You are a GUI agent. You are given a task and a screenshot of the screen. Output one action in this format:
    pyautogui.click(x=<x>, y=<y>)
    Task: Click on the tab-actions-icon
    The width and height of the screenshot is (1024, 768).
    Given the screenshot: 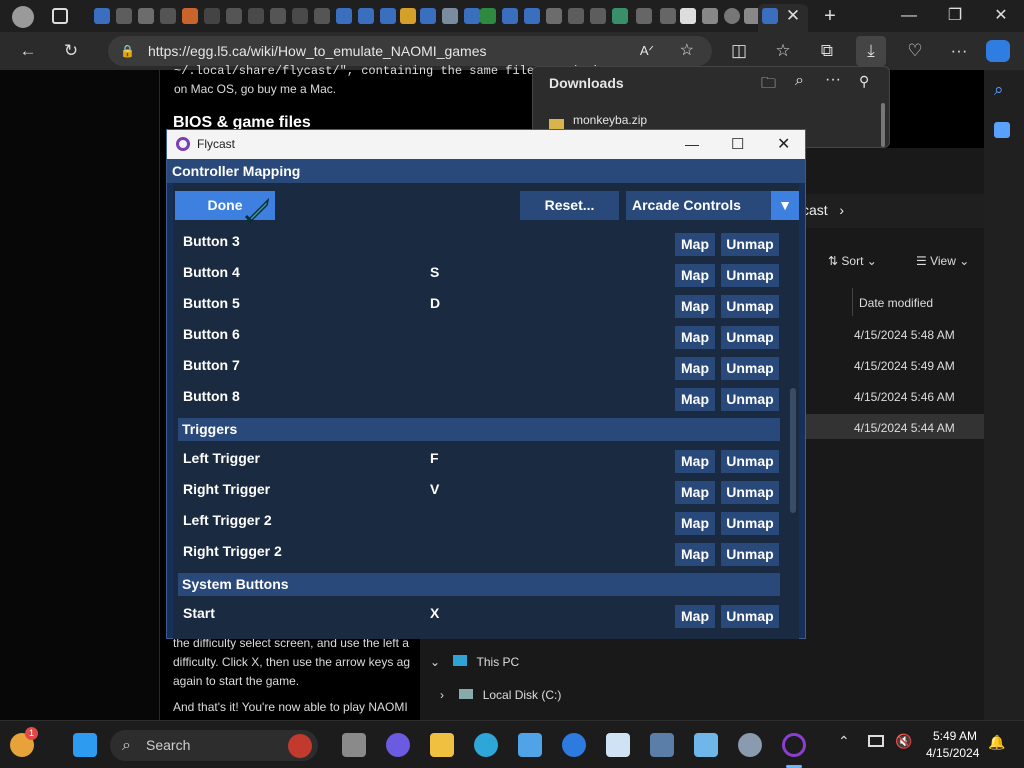 What is the action you would take?
    pyautogui.click(x=60, y=16)
    